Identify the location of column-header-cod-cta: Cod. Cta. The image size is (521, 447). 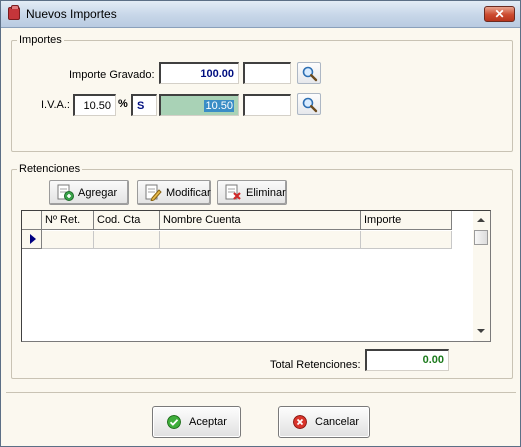
(127, 220).